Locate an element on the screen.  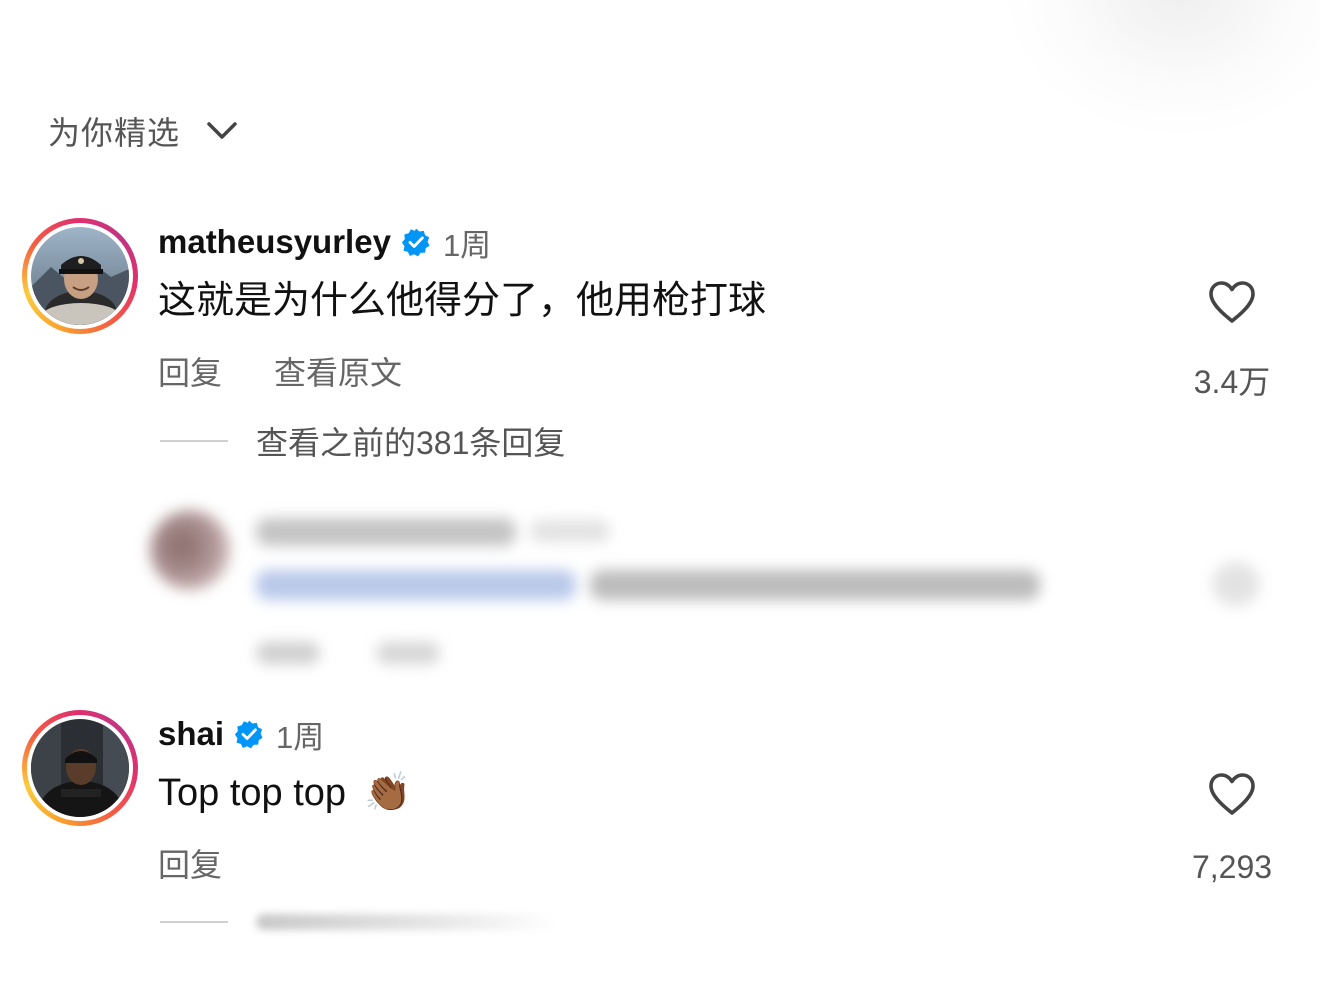
clapping-hands-emoji: 👏🏾 is located at coordinates (388, 793).